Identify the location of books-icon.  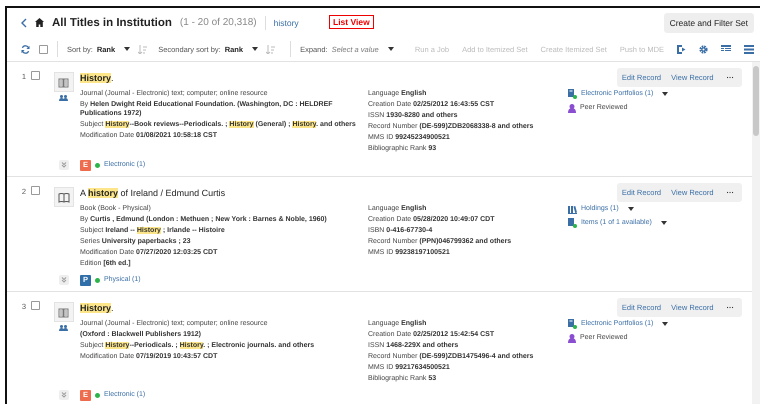
(572, 209).